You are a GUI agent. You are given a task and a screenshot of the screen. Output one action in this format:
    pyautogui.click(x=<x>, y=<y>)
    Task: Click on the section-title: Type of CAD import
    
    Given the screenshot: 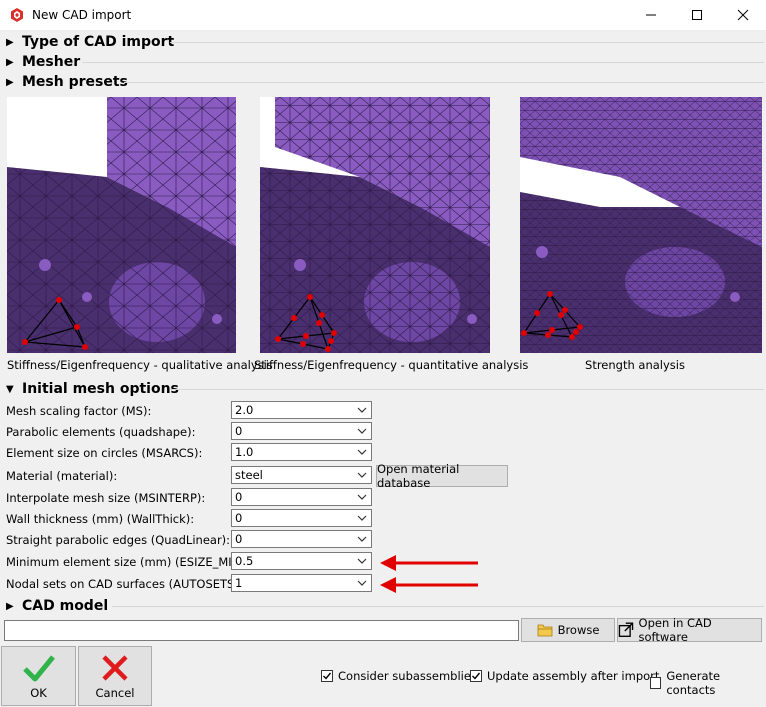 What is the action you would take?
    pyautogui.click(x=98, y=42)
    